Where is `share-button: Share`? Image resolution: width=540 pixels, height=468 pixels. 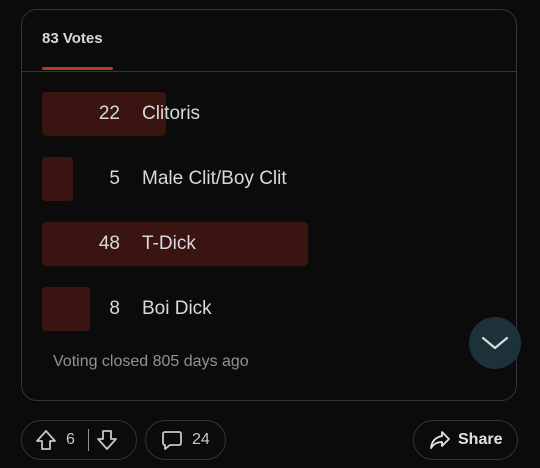
share-button: Share is located at coordinates (465, 440).